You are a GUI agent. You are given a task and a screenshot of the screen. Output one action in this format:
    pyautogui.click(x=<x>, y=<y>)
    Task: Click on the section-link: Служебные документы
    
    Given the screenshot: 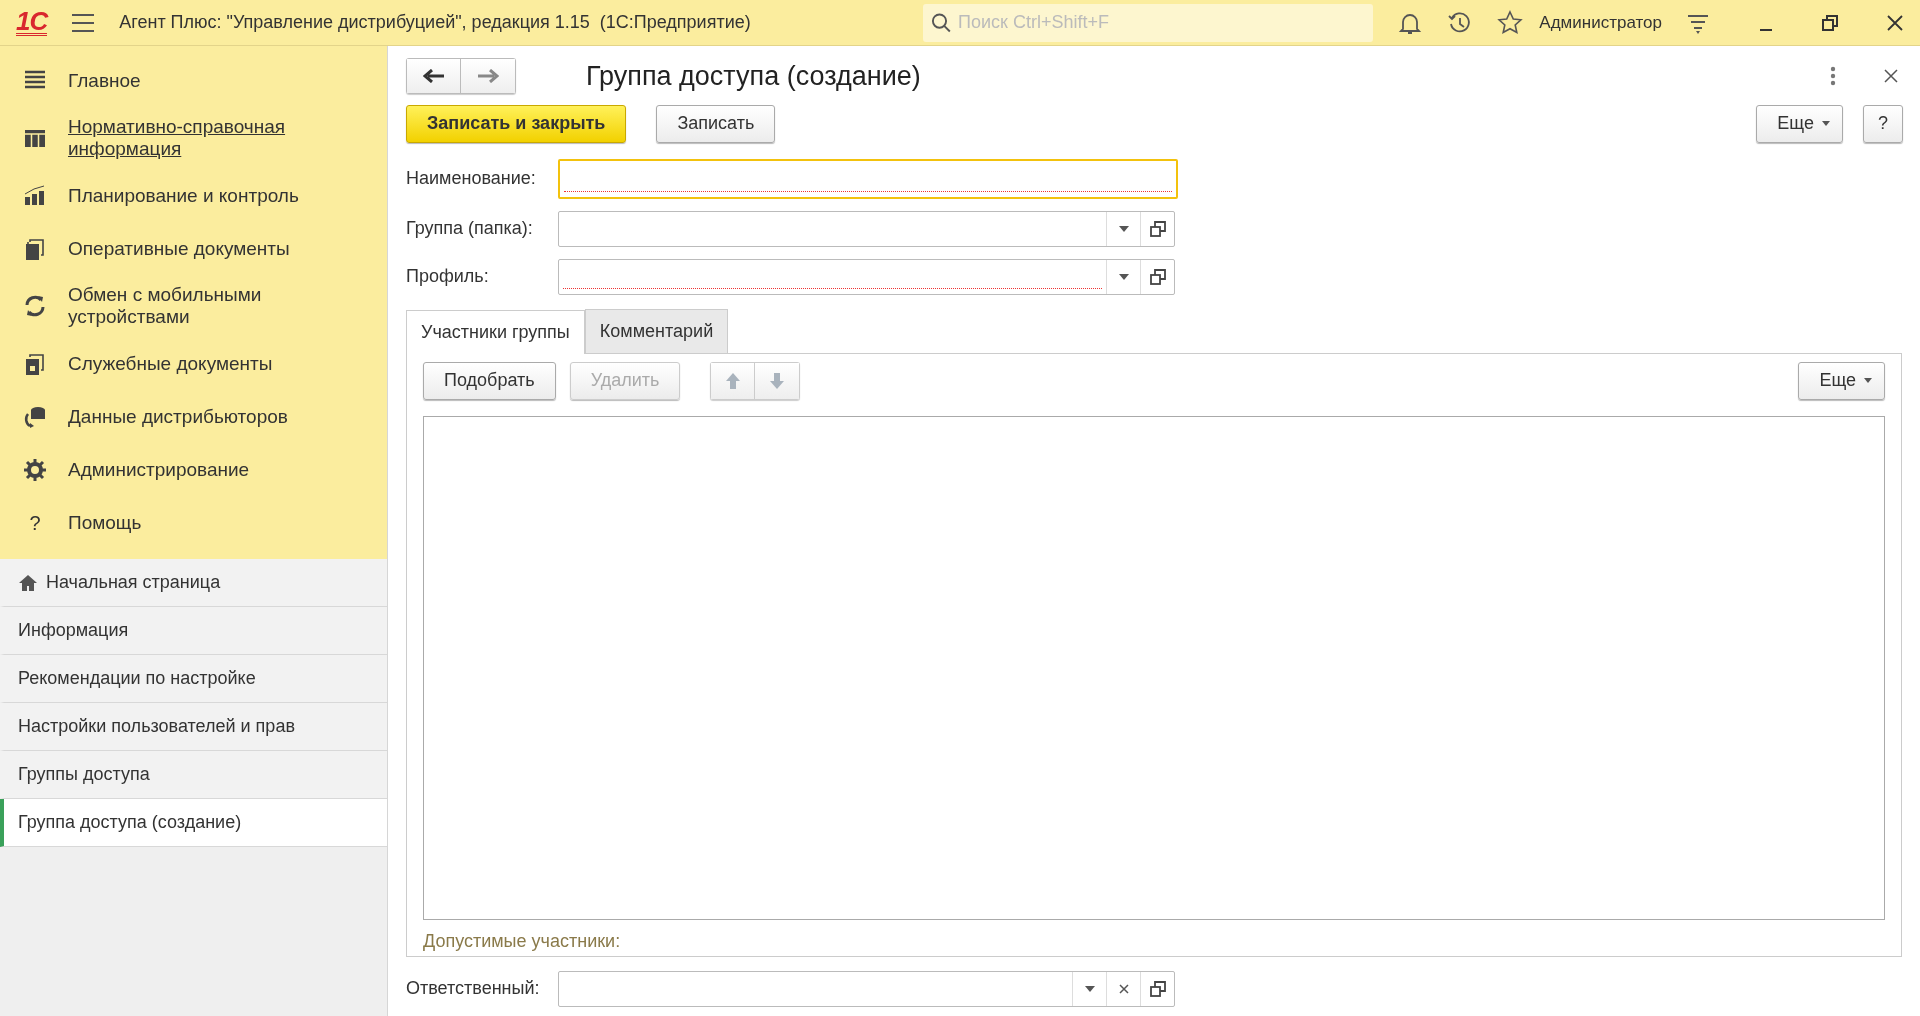 What is the action you would take?
    pyautogui.click(x=170, y=363)
    